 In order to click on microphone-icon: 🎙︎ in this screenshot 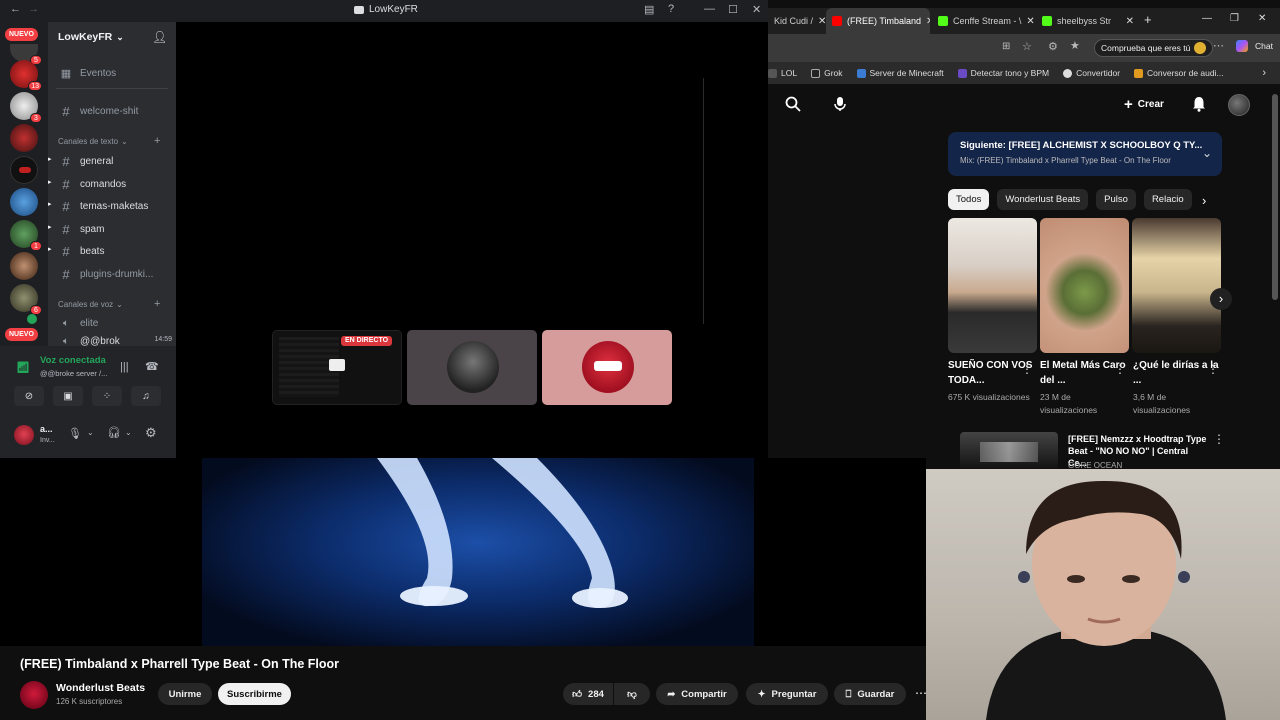, I will do `click(75, 433)`.